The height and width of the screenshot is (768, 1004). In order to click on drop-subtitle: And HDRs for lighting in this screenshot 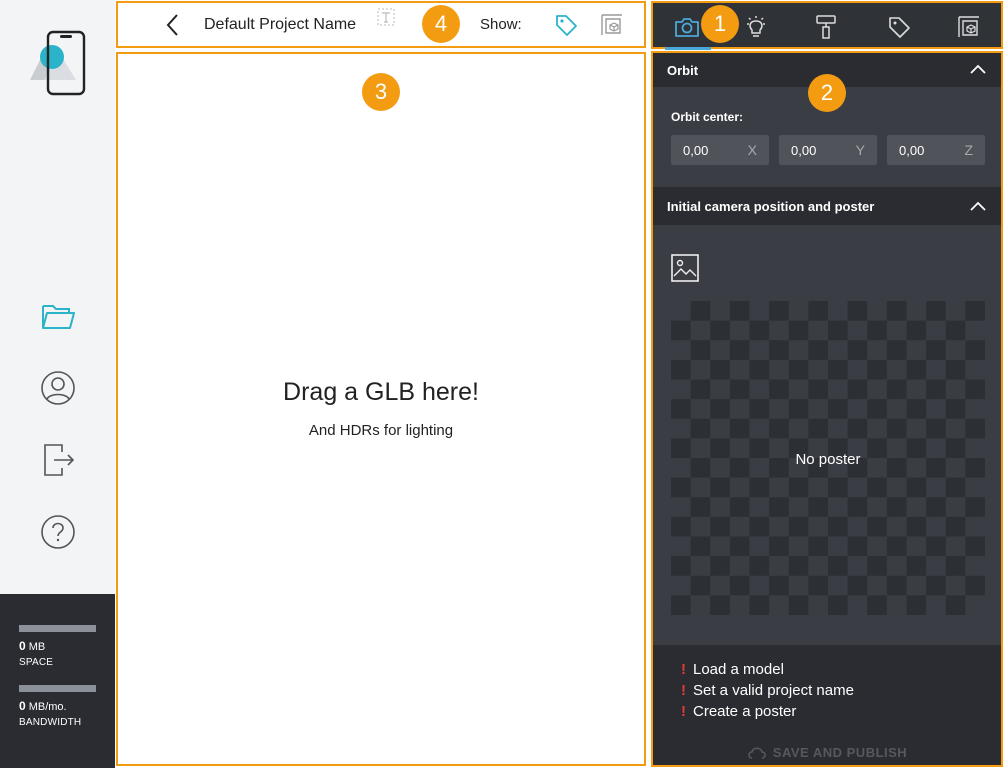, I will do `click(381, 430)`.